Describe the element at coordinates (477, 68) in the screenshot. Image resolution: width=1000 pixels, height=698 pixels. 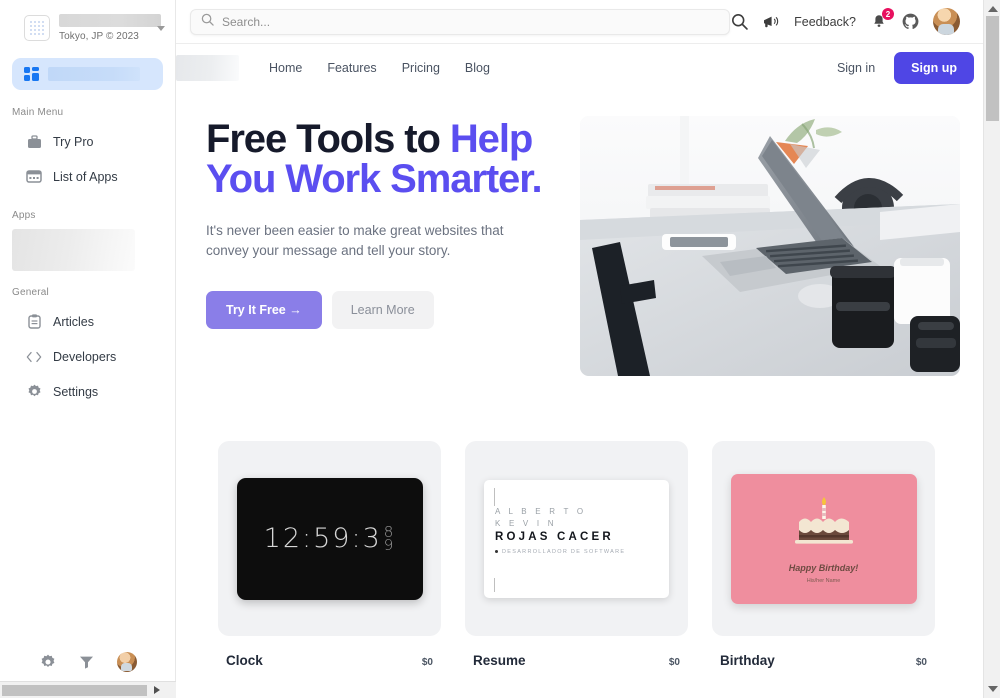
I see `nav-link-blog: Blog` at that location.